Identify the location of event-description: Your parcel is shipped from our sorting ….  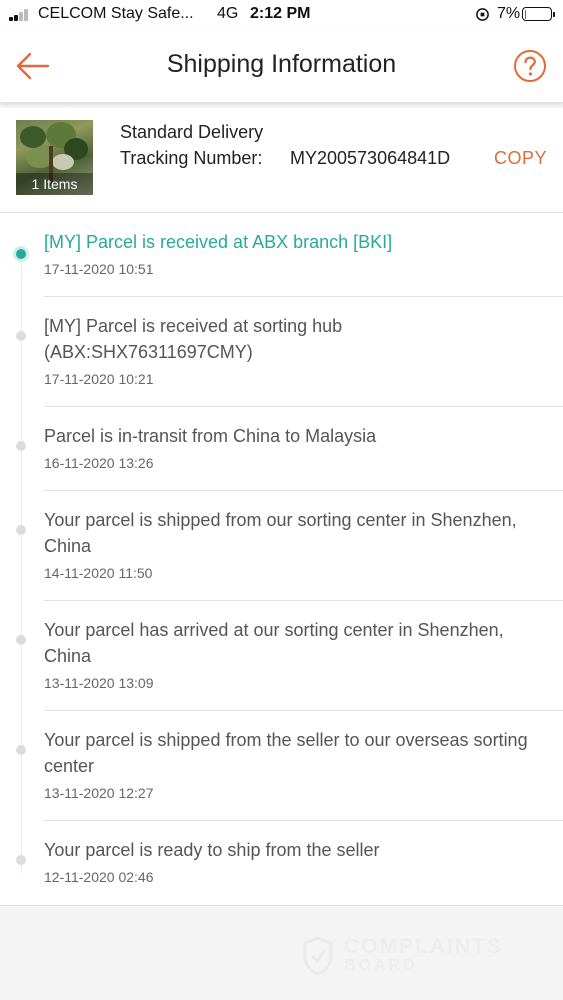
(280, 533).